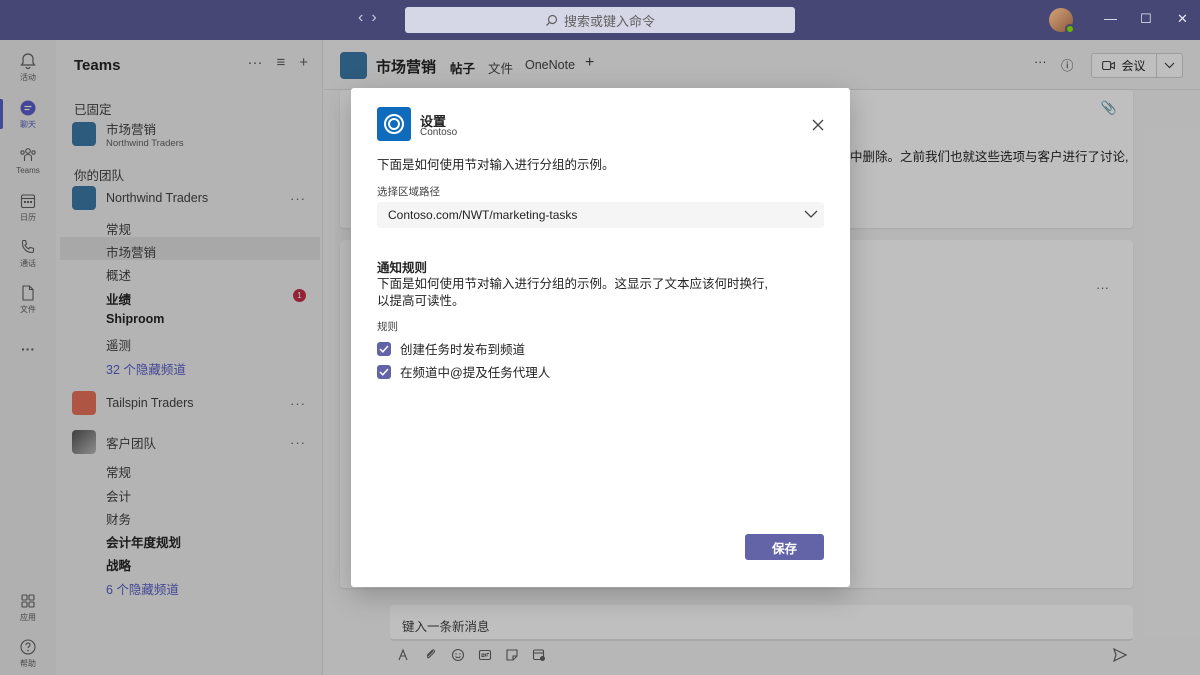 Image resolution: width=1200 pixels, height=675 pixels. I want to click on rules-description-line2: 以提高可读性。, so click(421, 301).